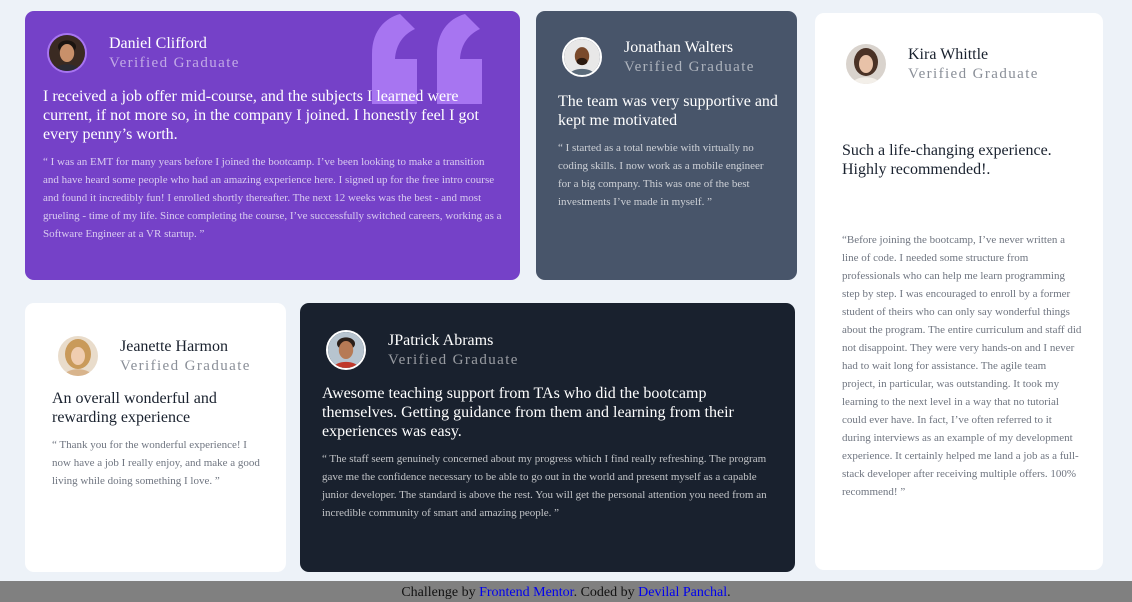 This screenshot has width=1132, height=602. Describe the element at coordinates (942, 64) in the screenshot. I see `author-kira: Kira Whittle Verified Graduate` at that location.